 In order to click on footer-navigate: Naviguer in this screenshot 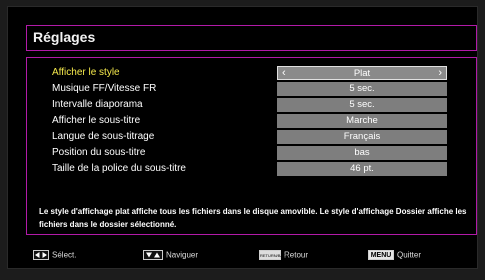, I will do `click(170, 256)`.